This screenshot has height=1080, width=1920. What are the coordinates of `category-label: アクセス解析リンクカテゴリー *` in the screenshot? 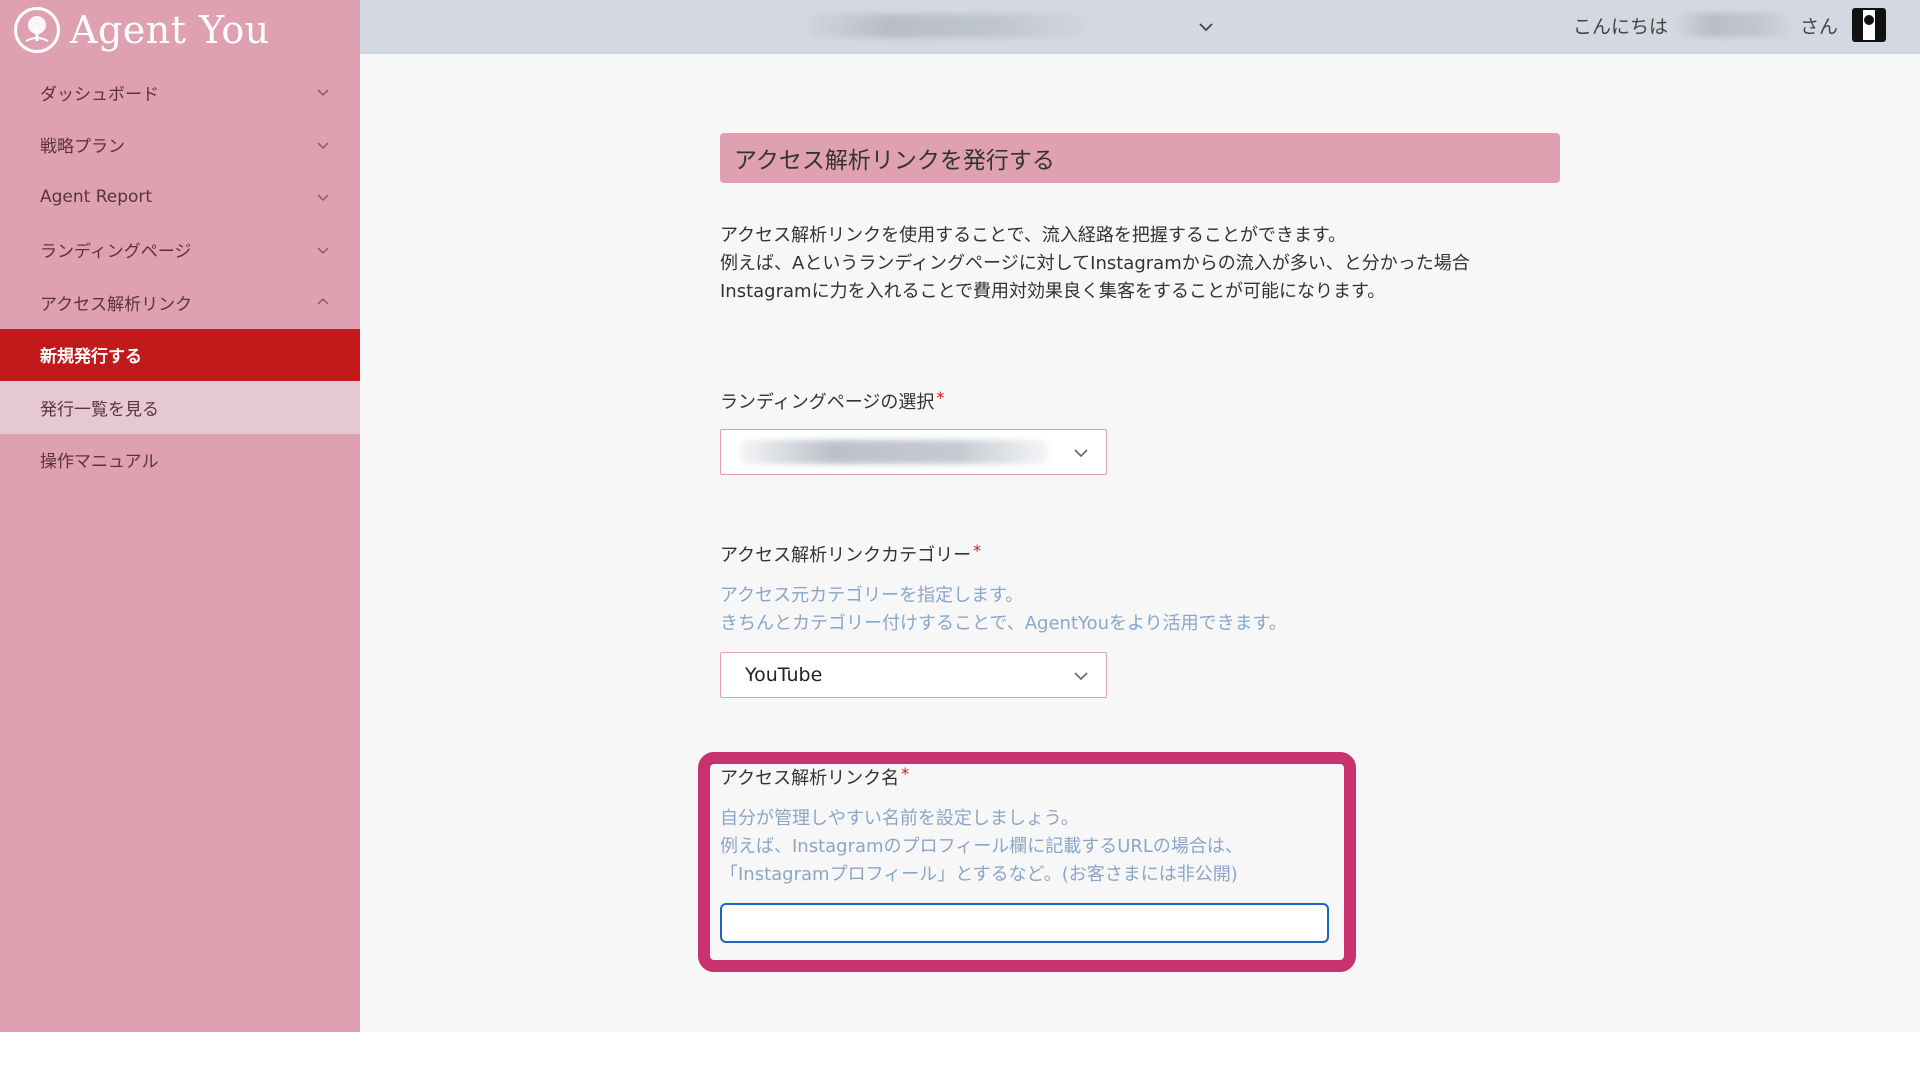 It's located at (850, 554).